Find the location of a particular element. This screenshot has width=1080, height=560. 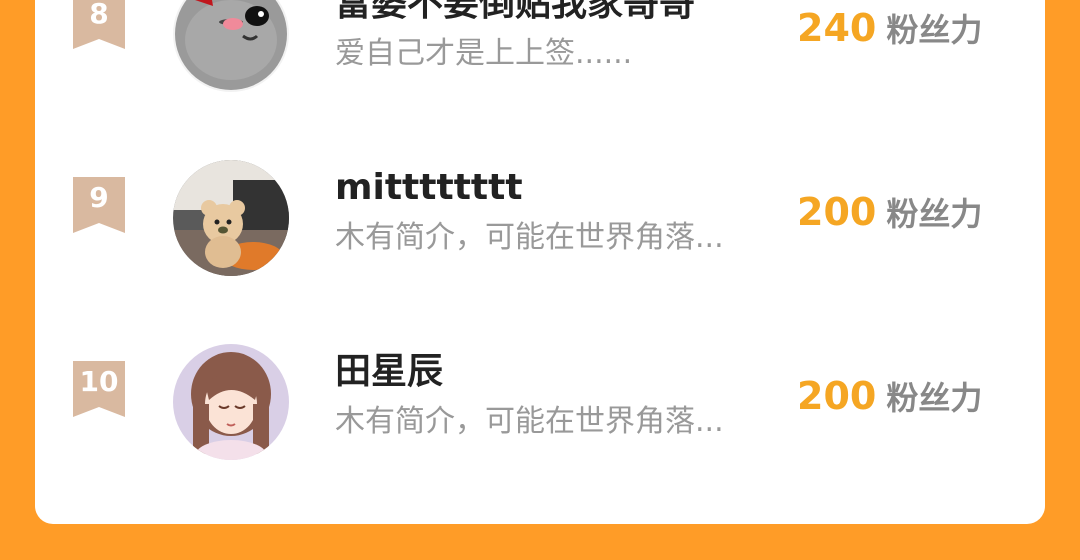

rank-badge: 10 is located at coordinates (99, 390).